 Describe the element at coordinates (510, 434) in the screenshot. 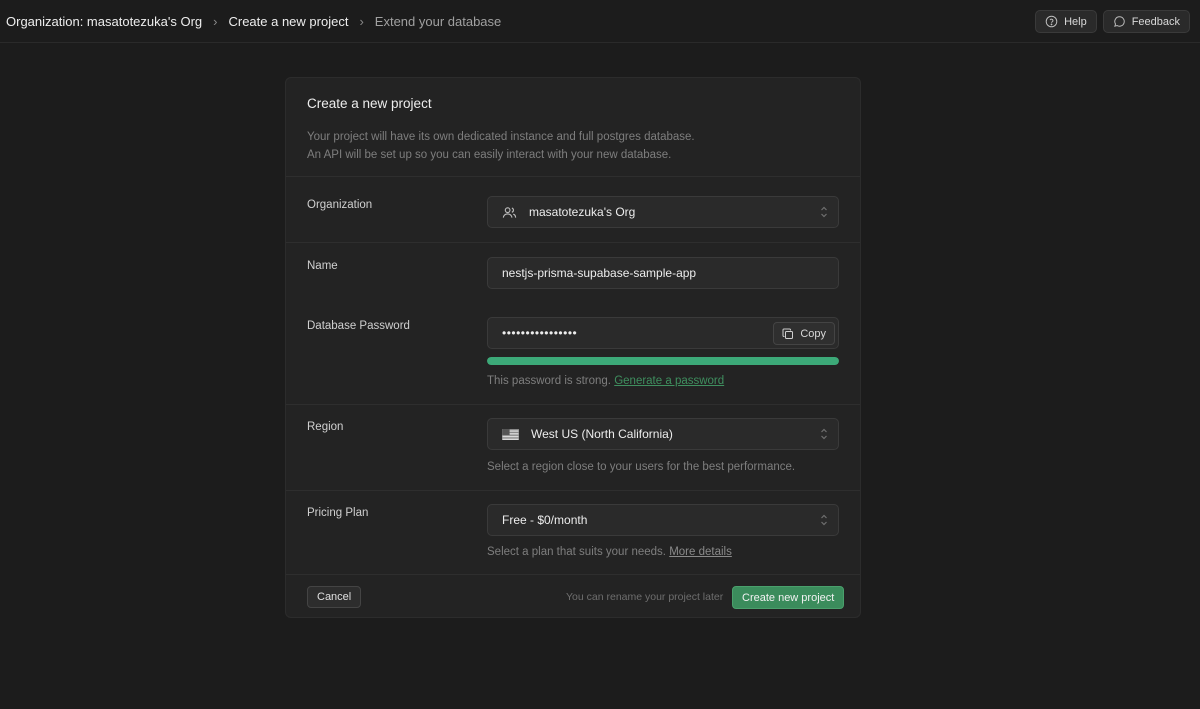

I see `us-flag-icon` at that location.